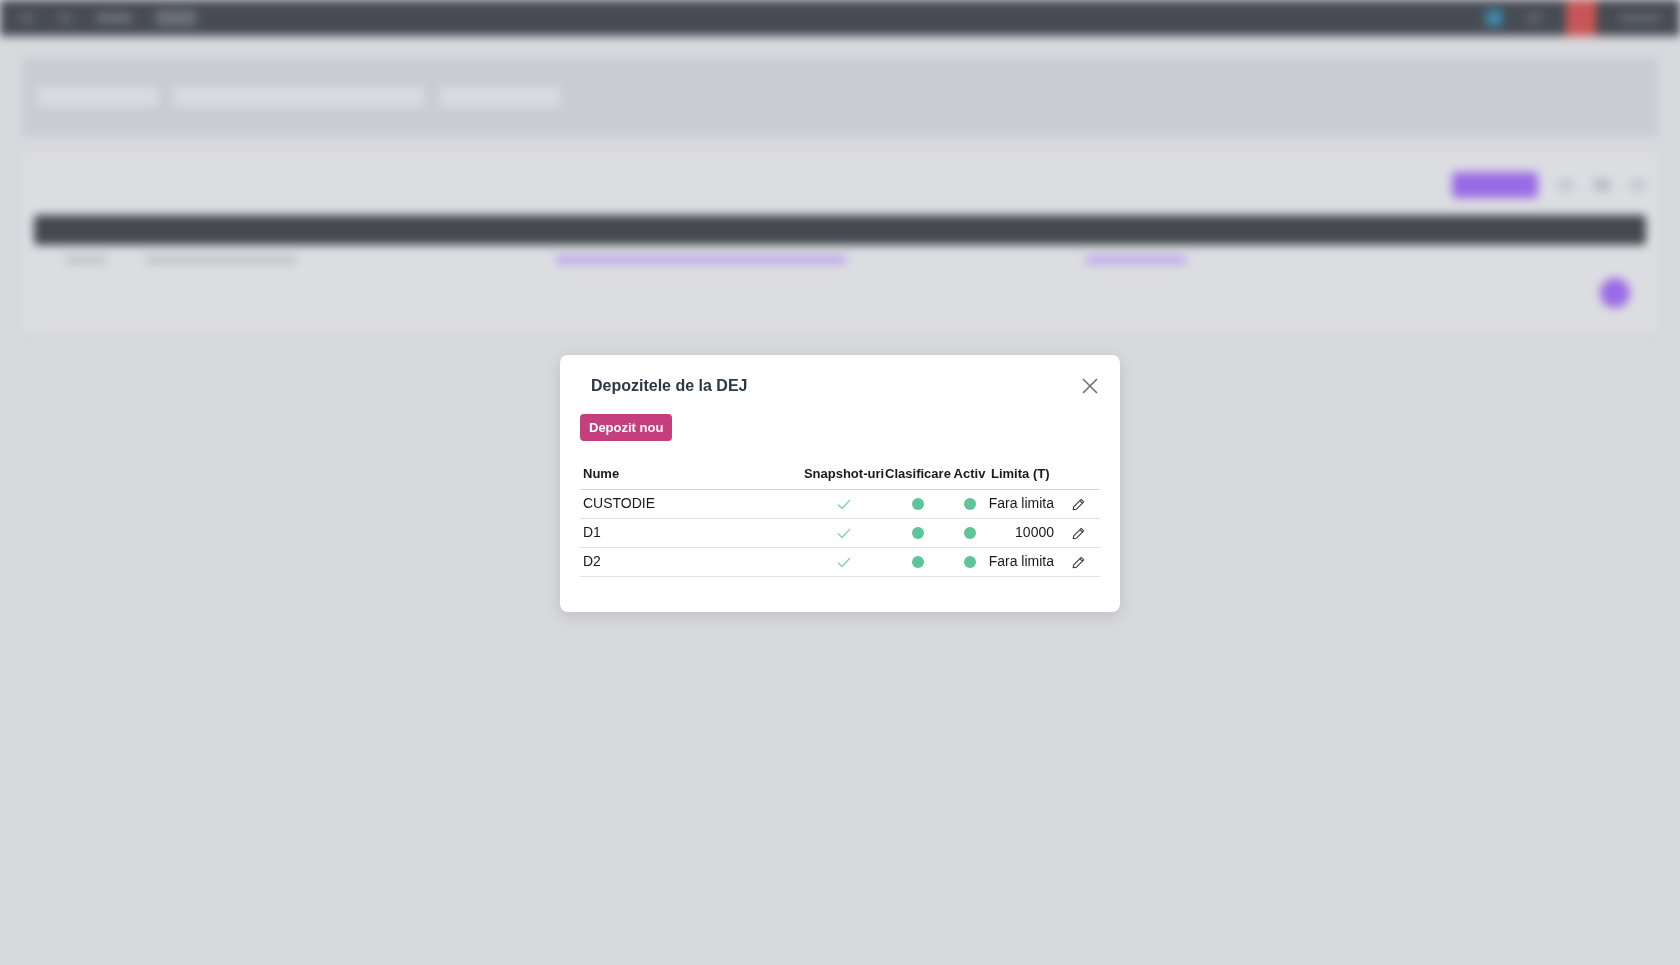 Image resolution: width=1680 pixels, height=965 pixels. Describe the element at coordinates (844, 473) in the screenshot. I see `column-header: Snapshot-uri` at that location.